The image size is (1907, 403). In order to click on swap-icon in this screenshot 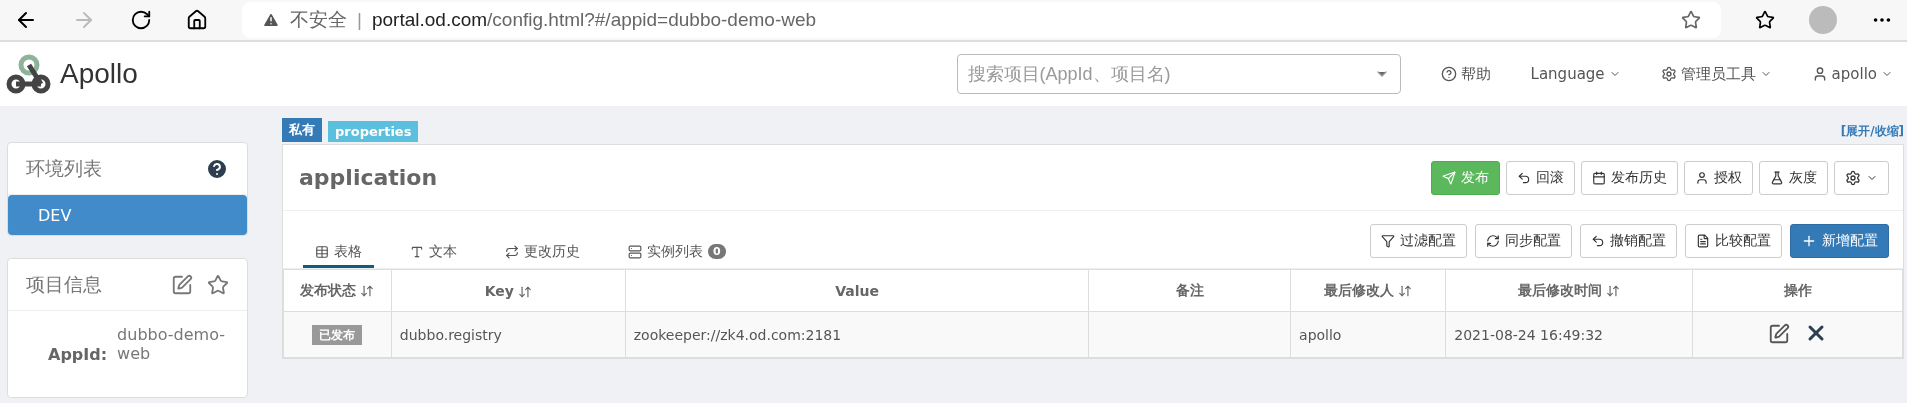, I will do `click(512, 251)`.